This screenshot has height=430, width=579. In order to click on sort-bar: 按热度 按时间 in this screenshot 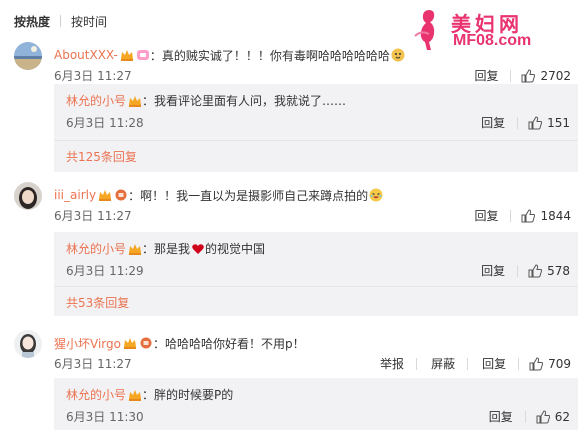, I will do `click(60, 21)`.